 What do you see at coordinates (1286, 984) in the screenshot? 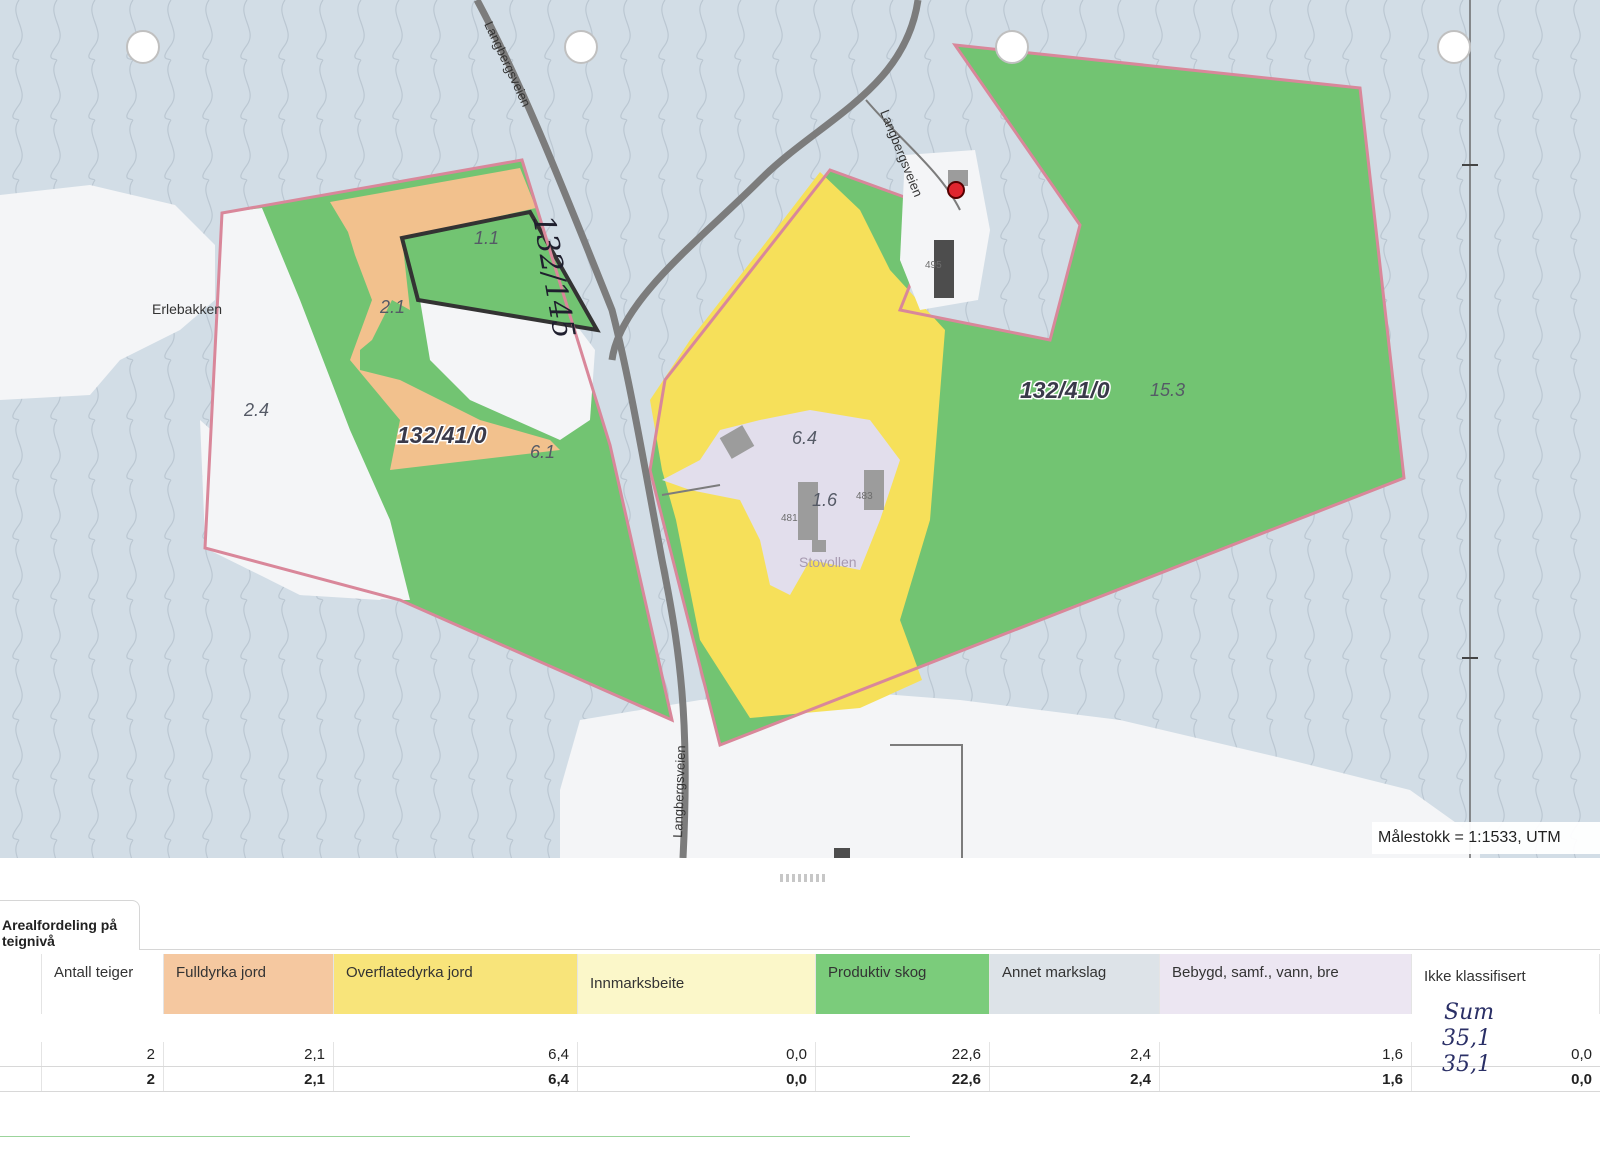
I see `header-bebygd: Bebygd, samf., vann, bre` at bounding box center [1286, 984].